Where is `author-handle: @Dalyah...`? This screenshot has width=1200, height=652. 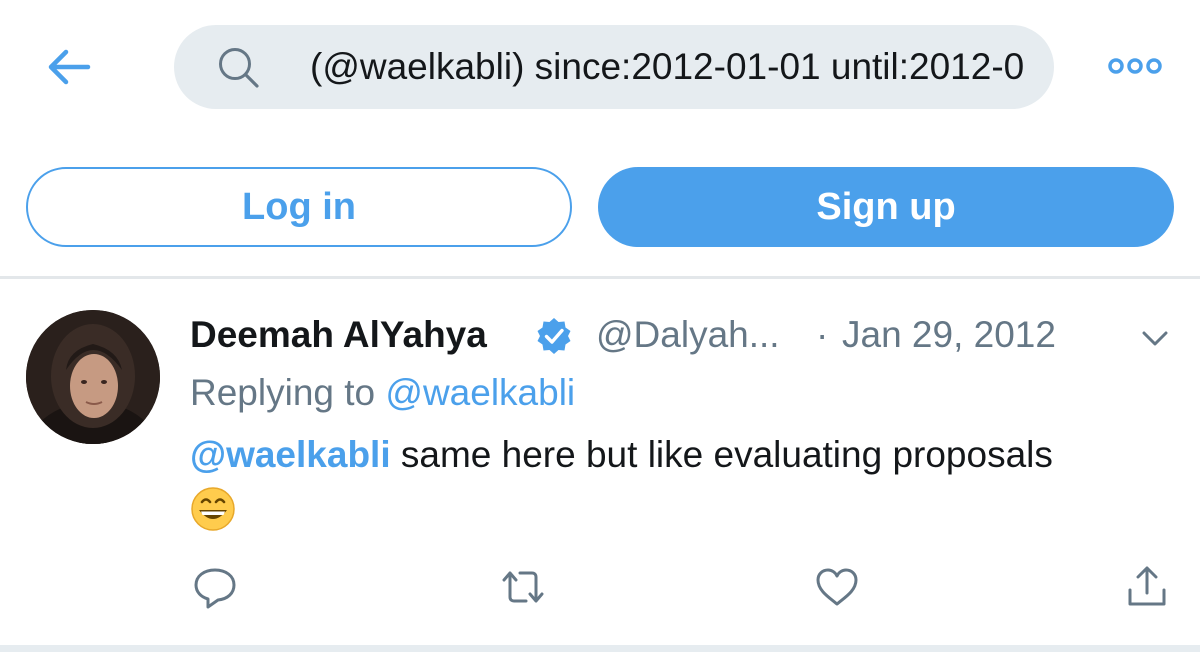
author-handle: @Dalyah... is located at coordinates (688, 335).